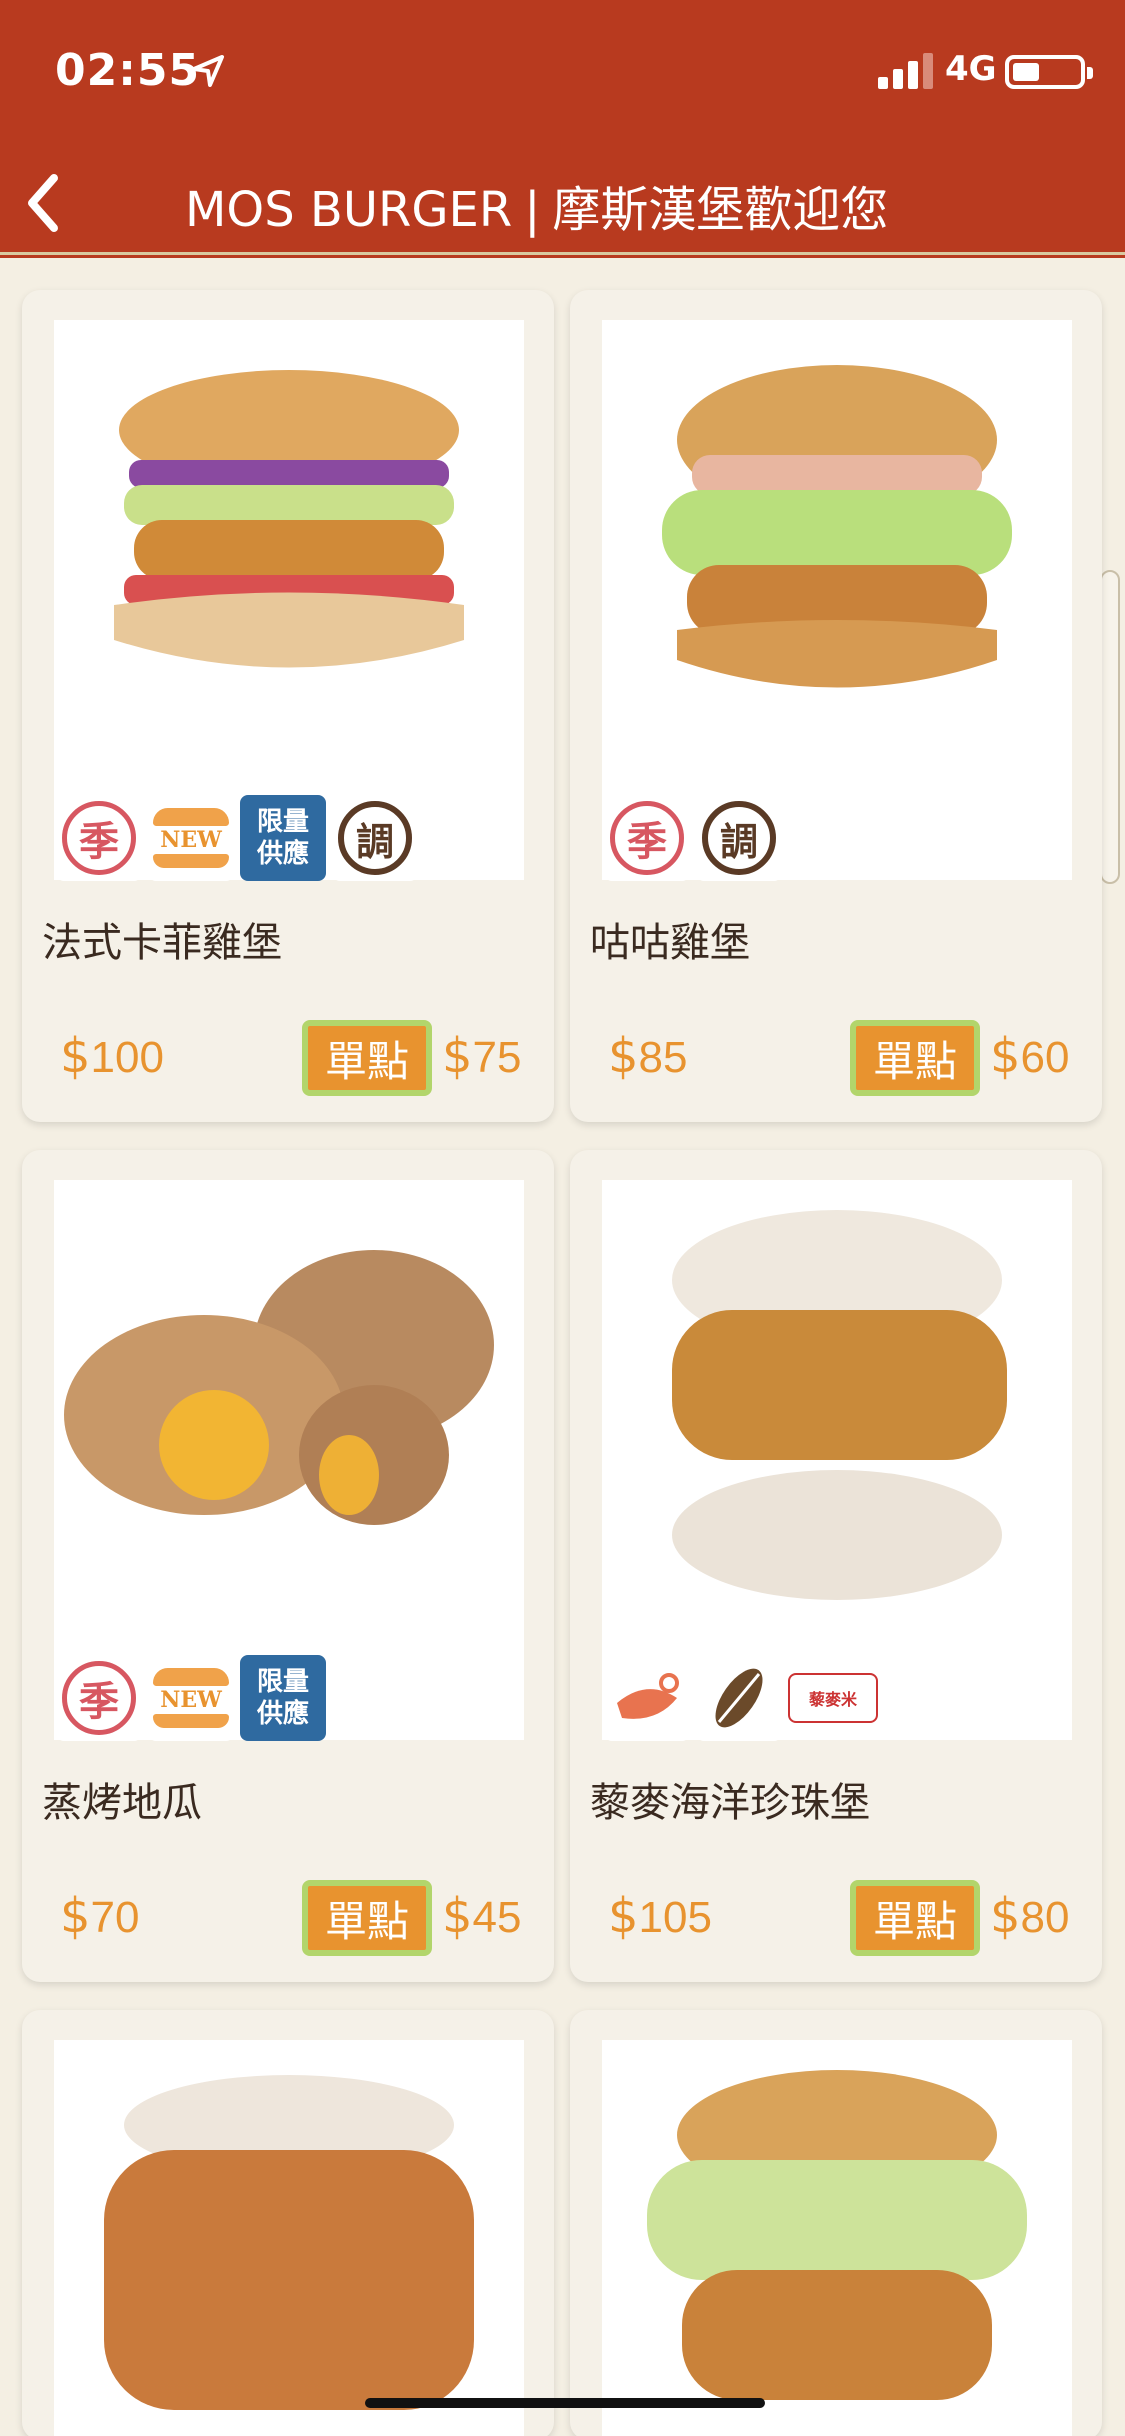 The height and width of the screenshot is (2436, 1125). I want to click on header-divider, so click(562, 253).